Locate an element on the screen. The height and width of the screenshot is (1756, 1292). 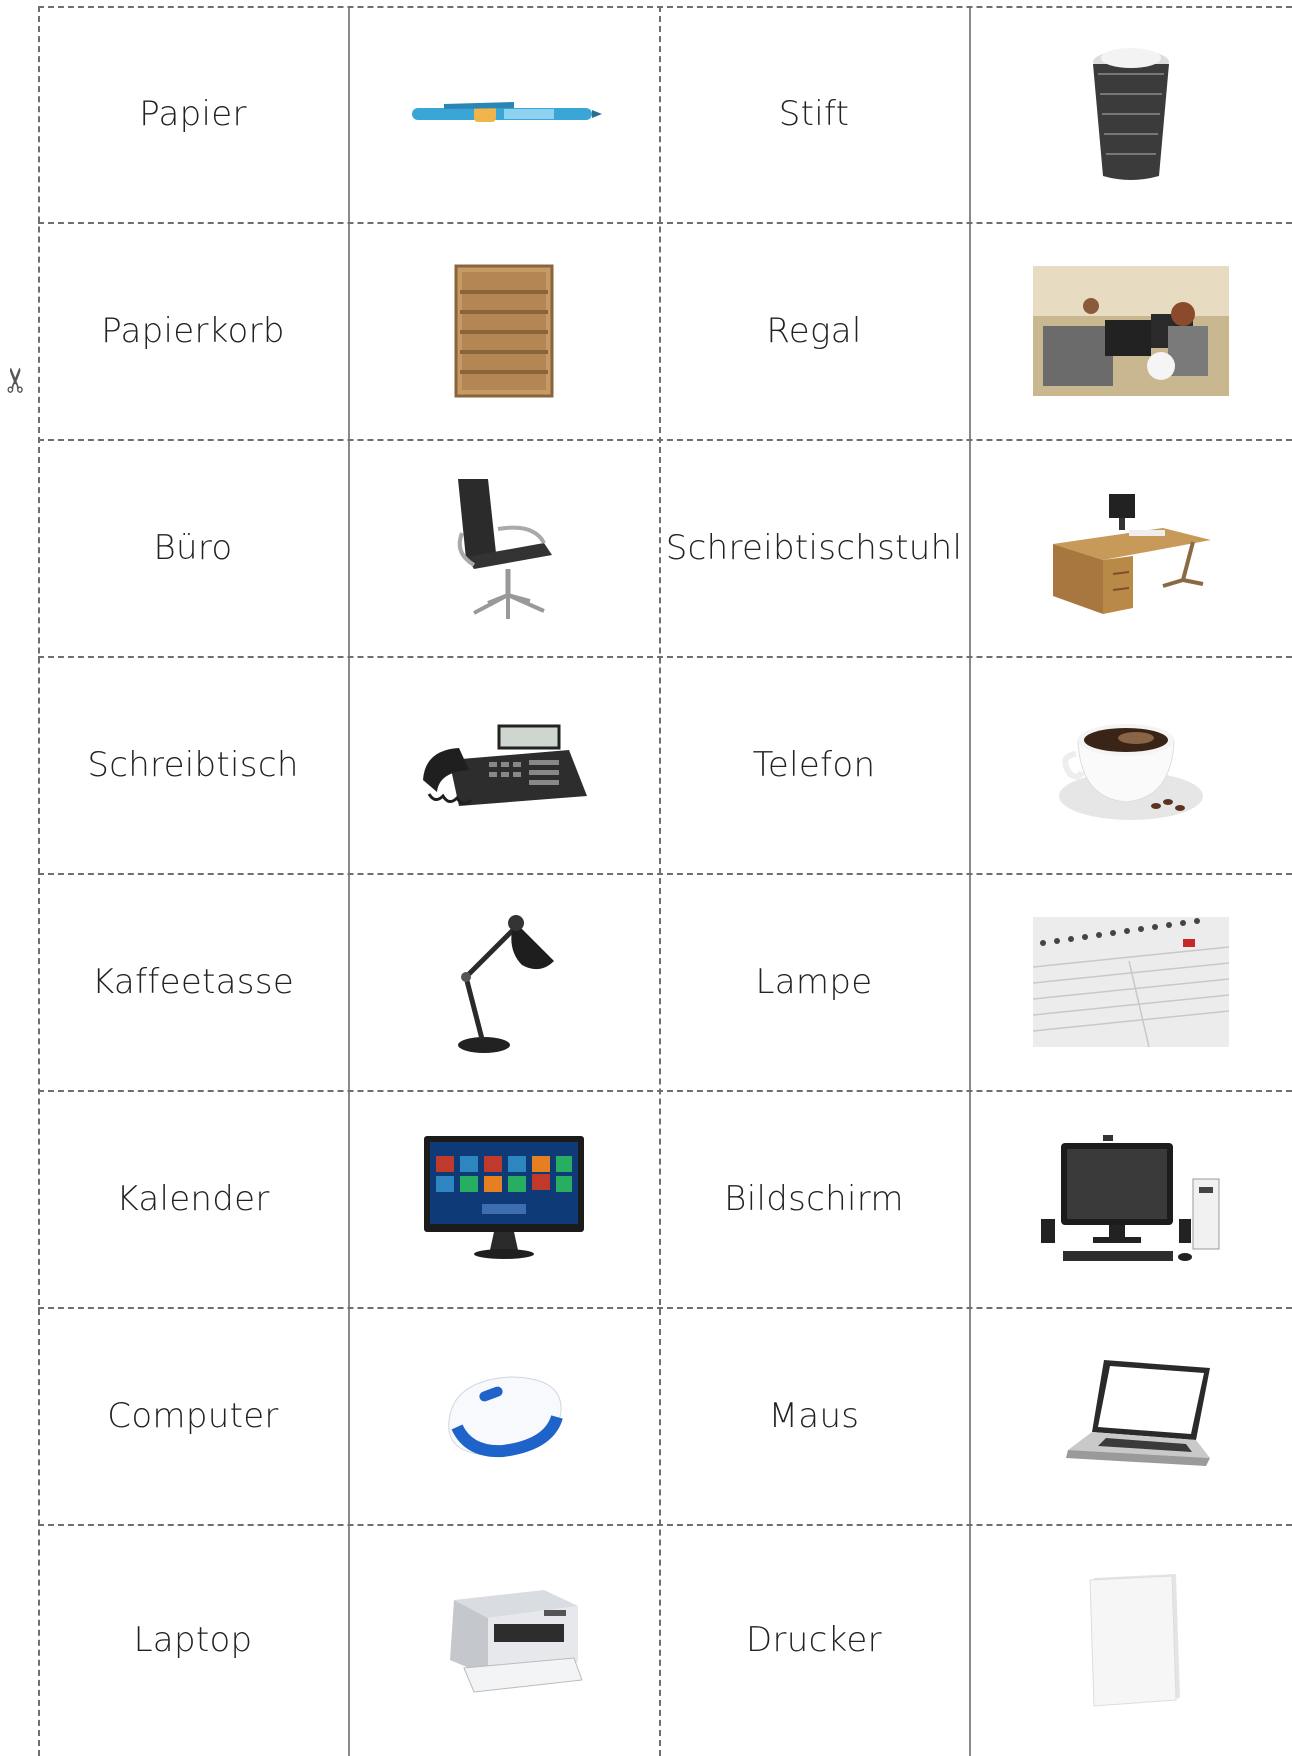
word-label: Lampe is located at coordinates (814, 981).